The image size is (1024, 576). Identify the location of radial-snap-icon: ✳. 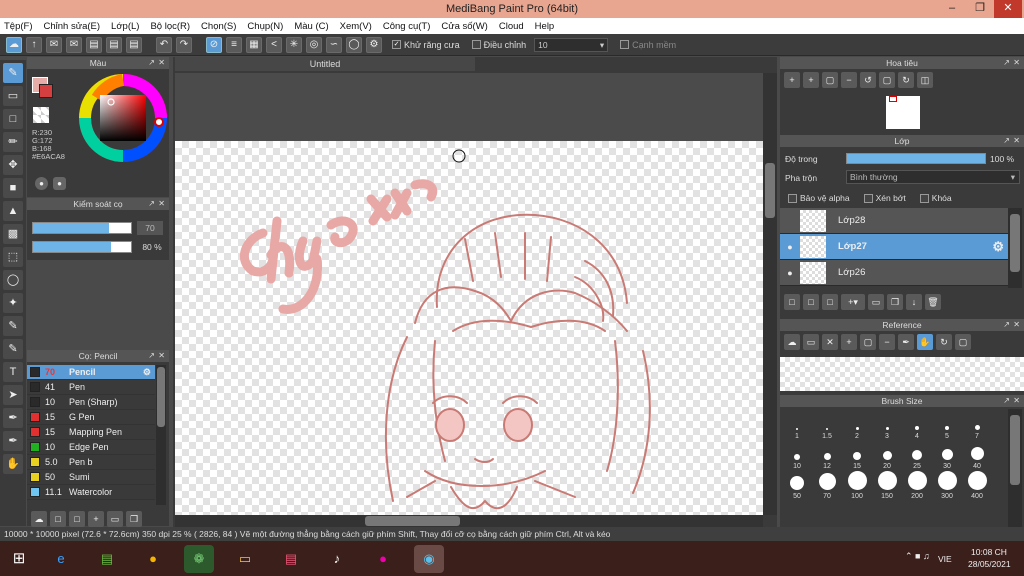
(294, 44).